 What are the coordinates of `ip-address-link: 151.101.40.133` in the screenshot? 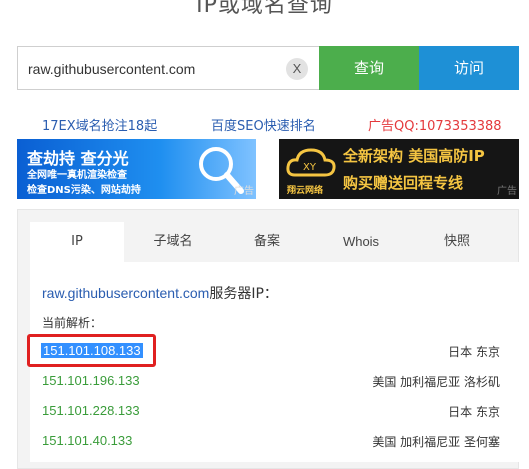 It's located at (87, 440).